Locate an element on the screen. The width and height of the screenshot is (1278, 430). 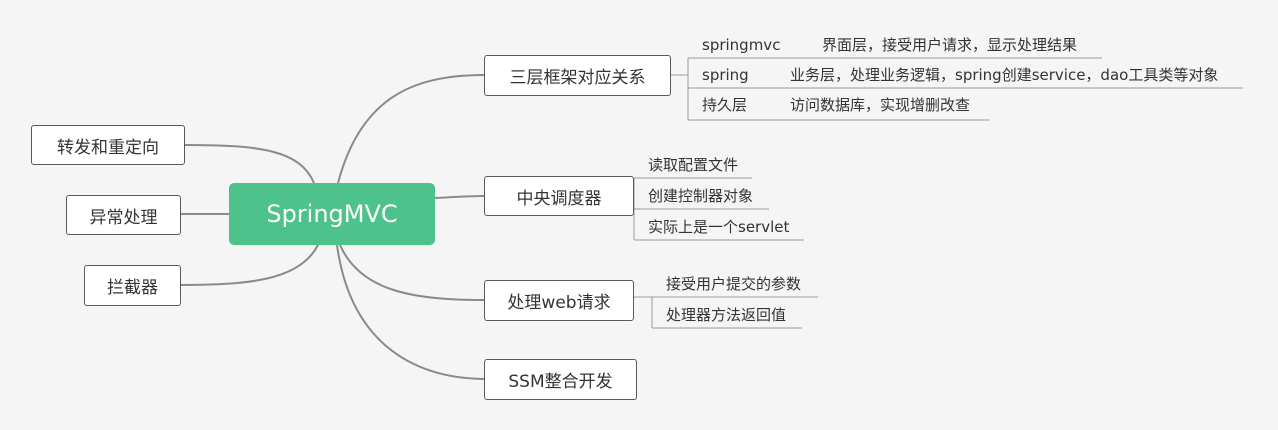
connector-root-web is located at coordinates (412, 272).